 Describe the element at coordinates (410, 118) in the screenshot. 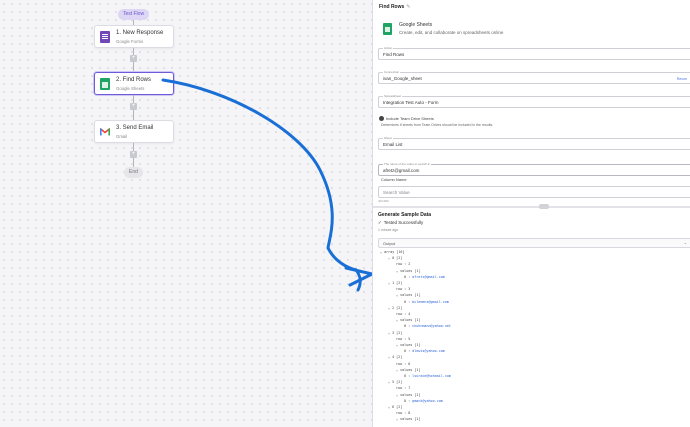

I see `toggle-label: Include Team Drive Sheets` at that location.